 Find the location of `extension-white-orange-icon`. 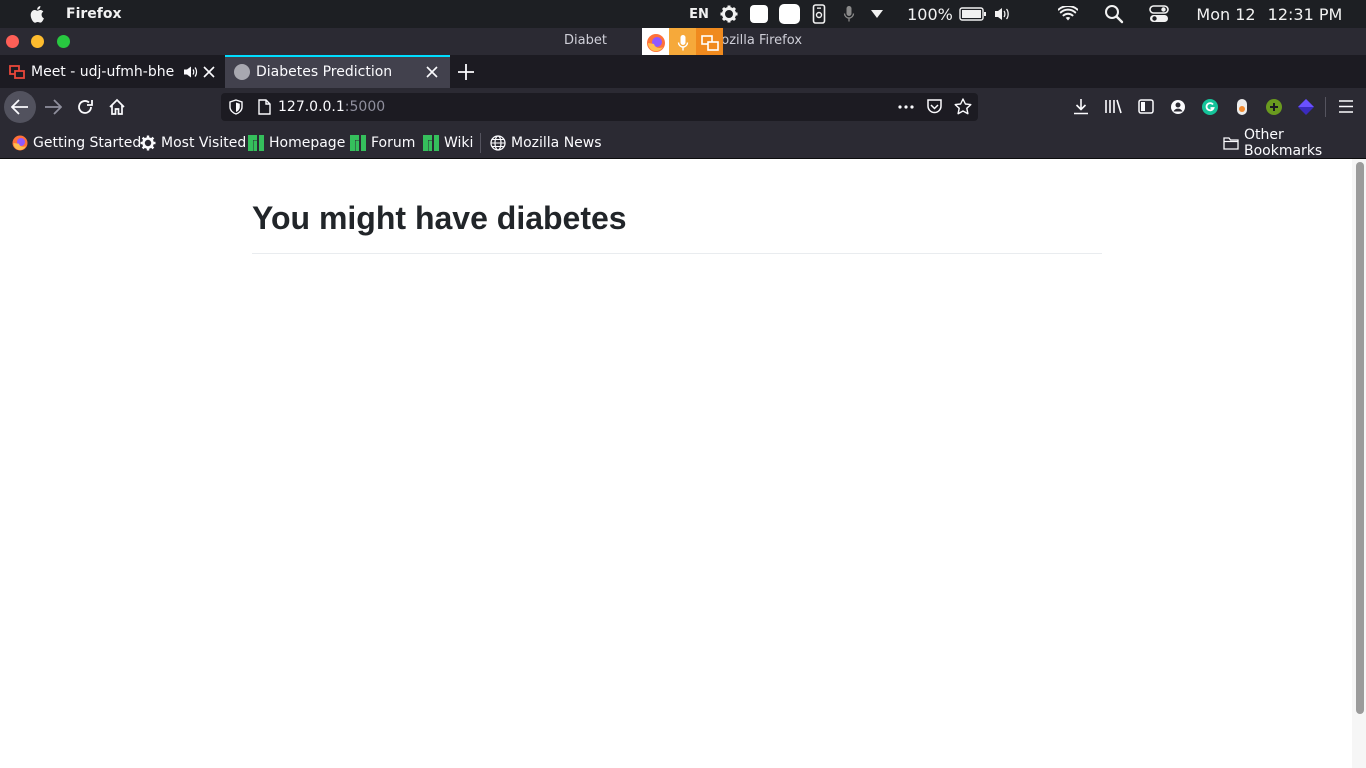

extension-white-orange-icon is located at coordinates (1242, 107).